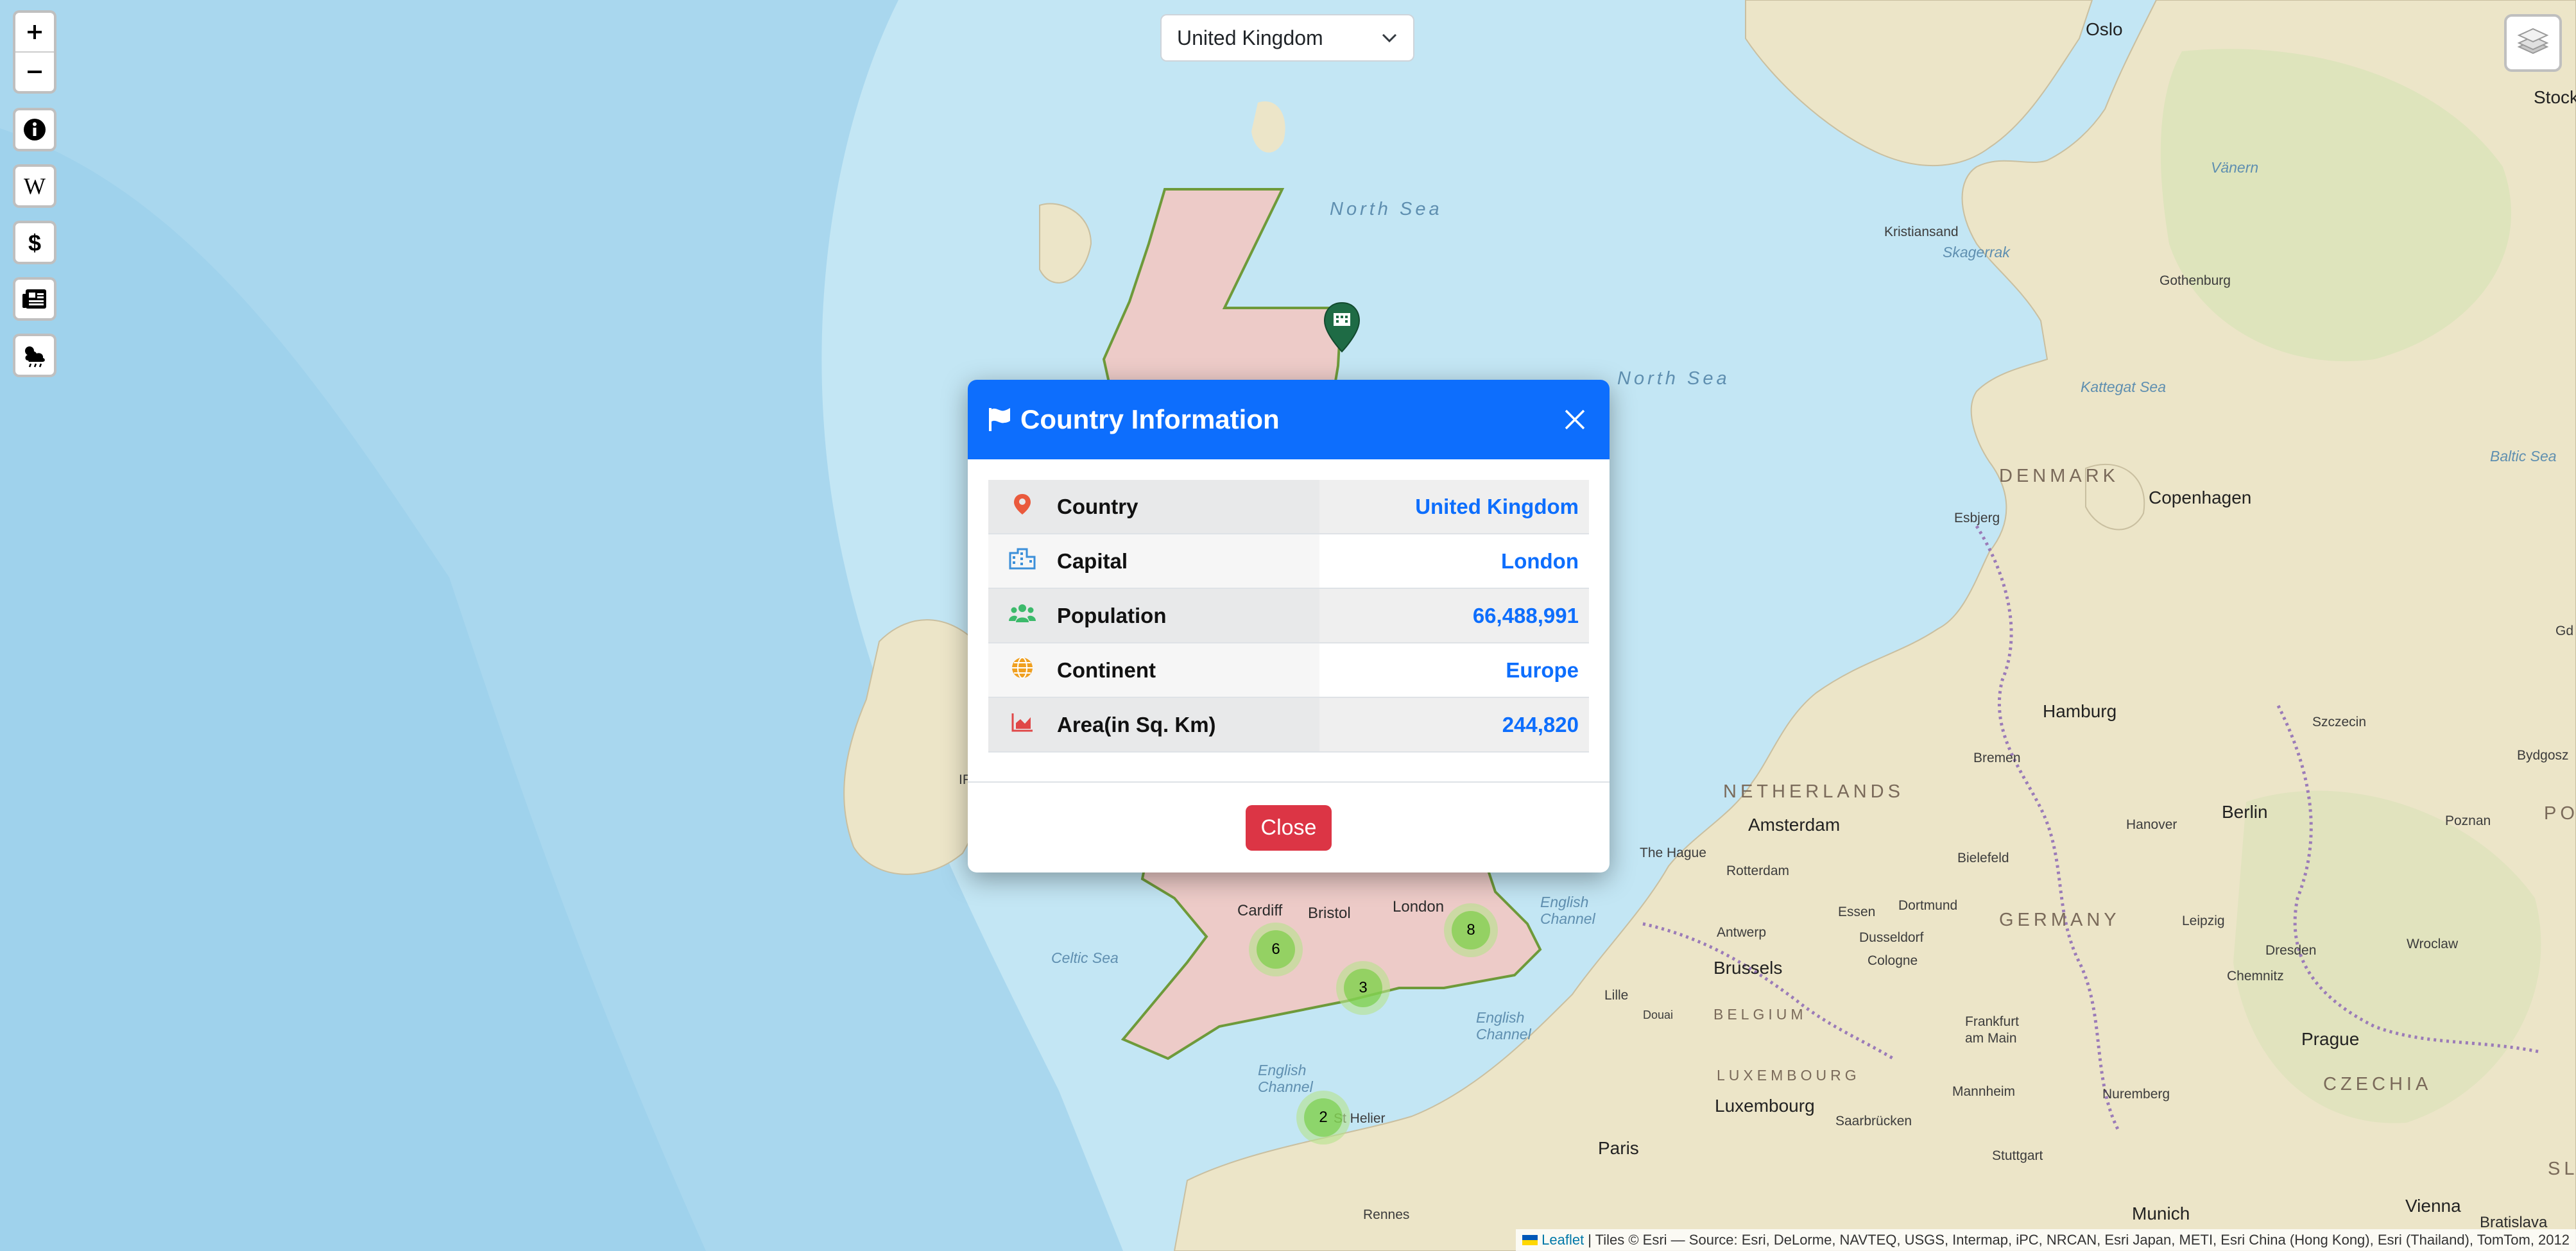  I want to click on table-row: Continent Europe, so click(1288, 670).